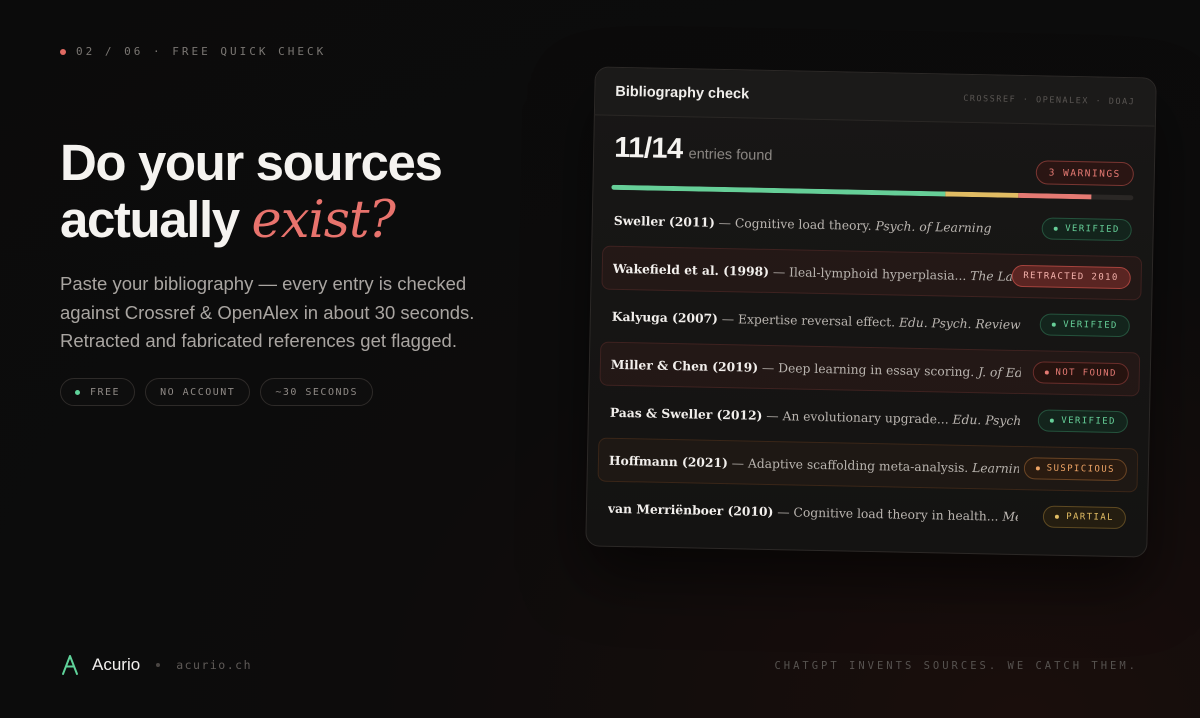  Describe the element at coordinates (999, 372) in the screenshot. I see `reference-journal: J. of EdTech AI` at that location.